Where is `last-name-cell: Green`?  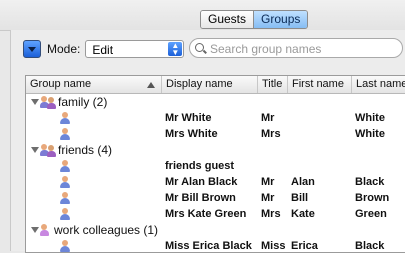 last-name-cell: Green is located at coordinates (371, 214).